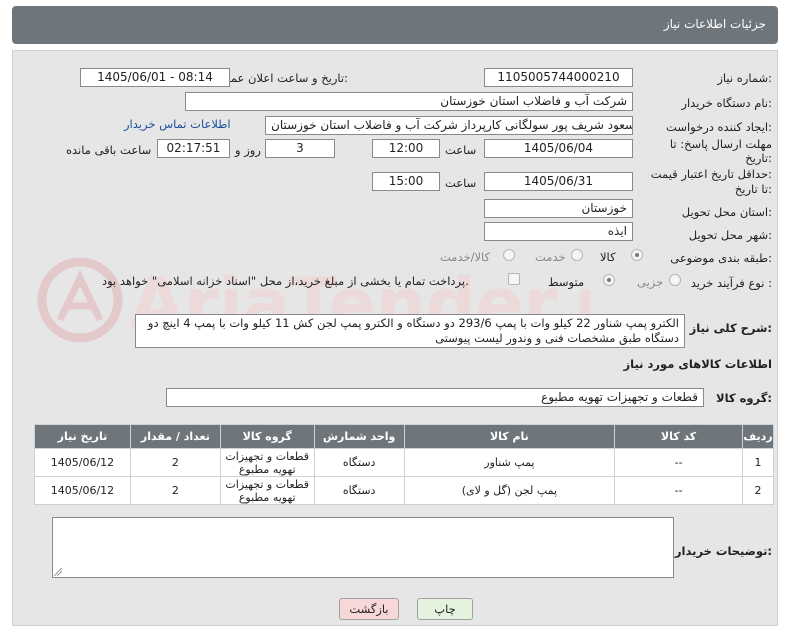 The height and width of the screenshot is (636, 788). Describe the element at coordinates (758, 490) in the screenshot. I see `cell-row: 2` at that location.